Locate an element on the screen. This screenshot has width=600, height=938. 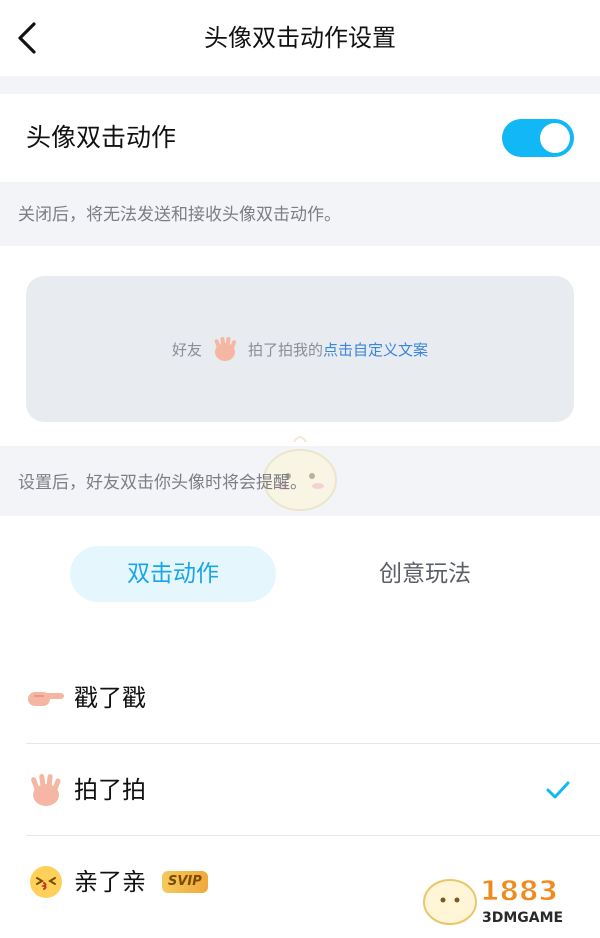
custom-text-link: 点击自定义文案 is located at coordinates (375, 349).